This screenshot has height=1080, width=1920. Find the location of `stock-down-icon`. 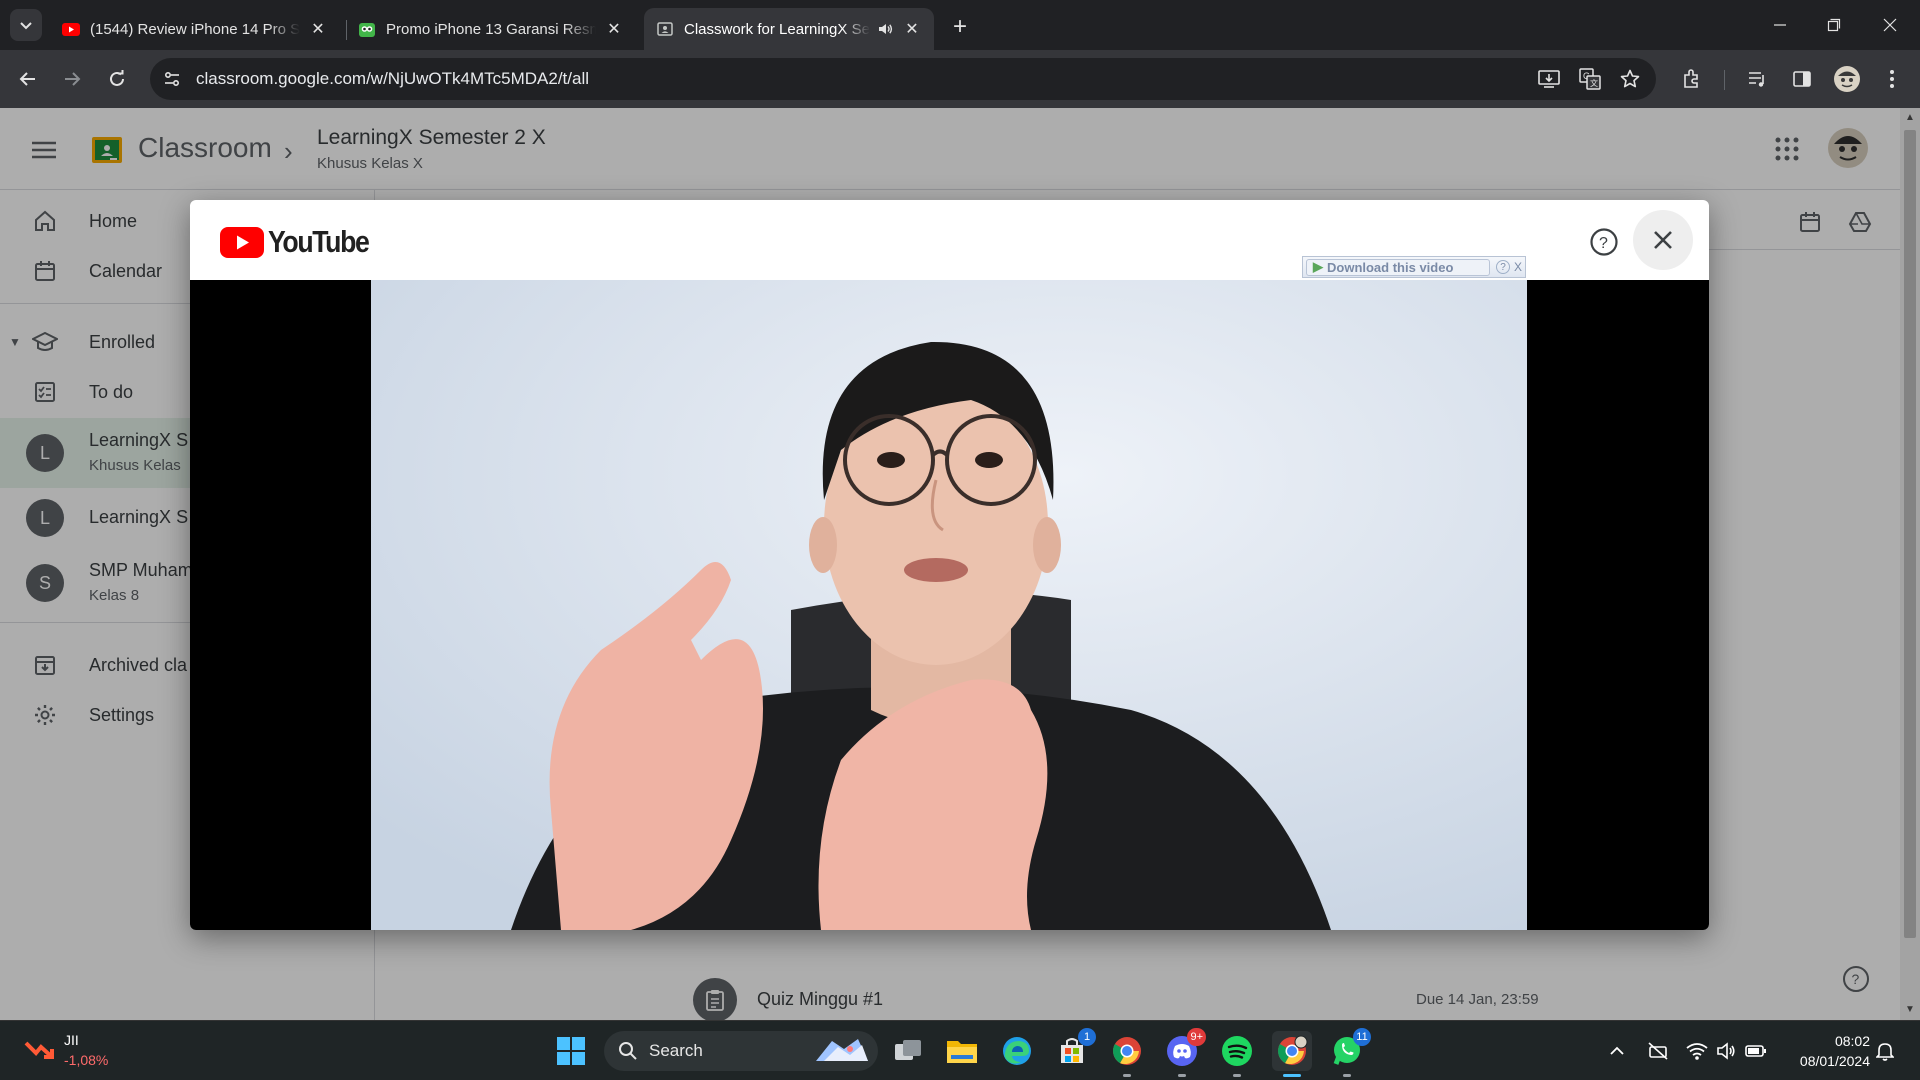

stock-down-icon is located at coordinates (39, 1048).